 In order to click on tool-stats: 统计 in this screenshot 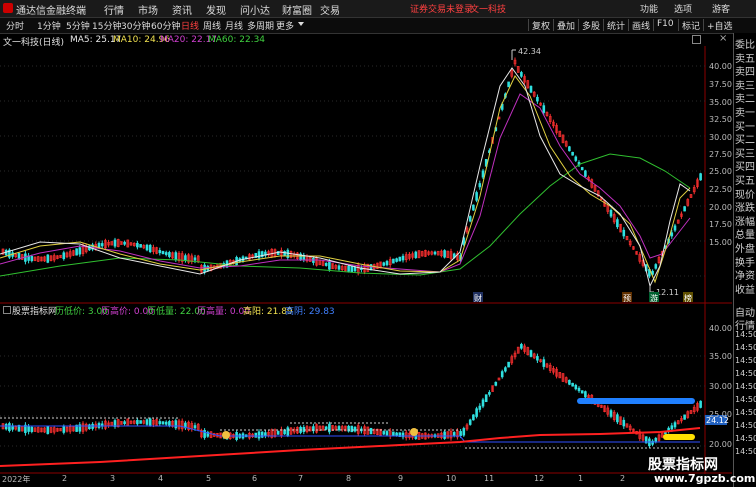, I will do `click(615, 25)`.